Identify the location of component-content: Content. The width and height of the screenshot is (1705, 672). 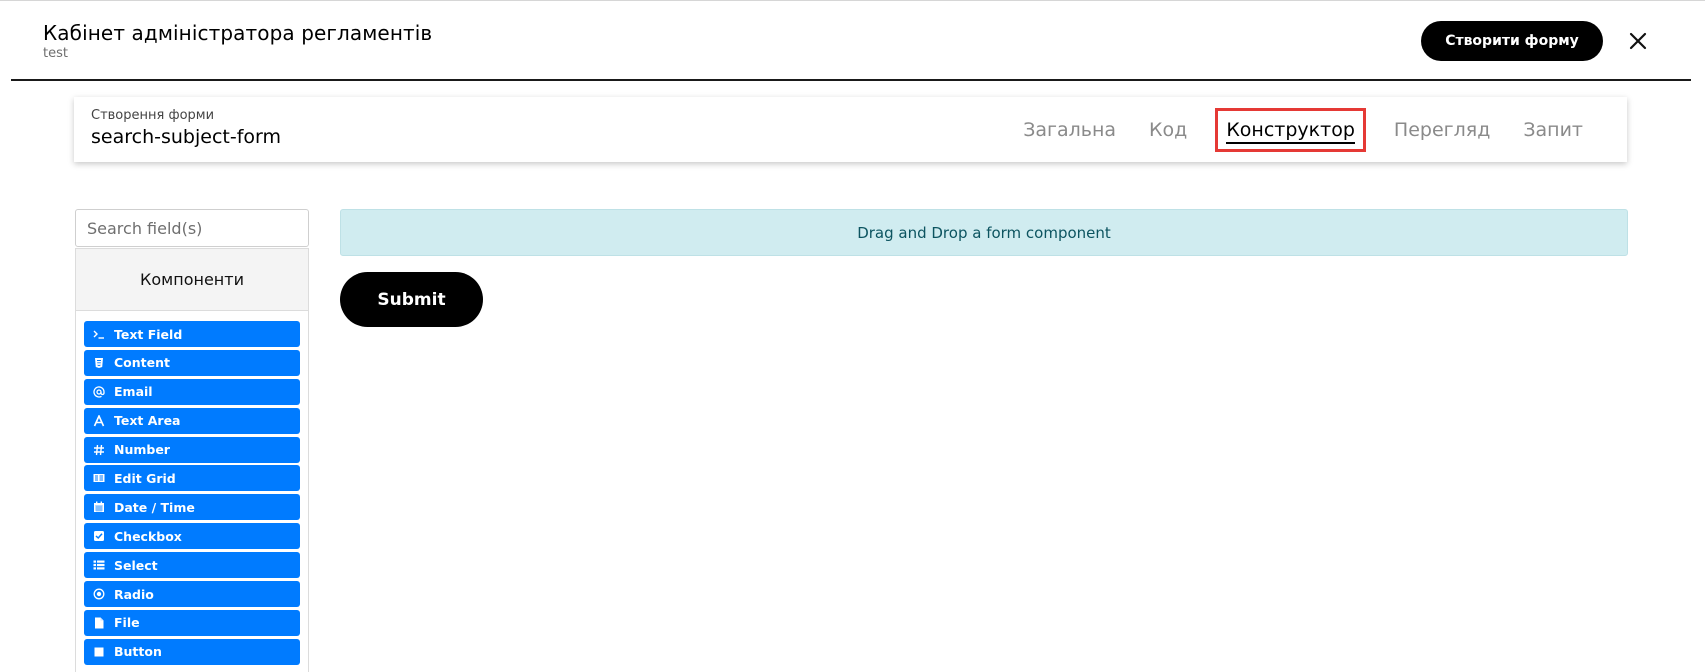
(192, 362).